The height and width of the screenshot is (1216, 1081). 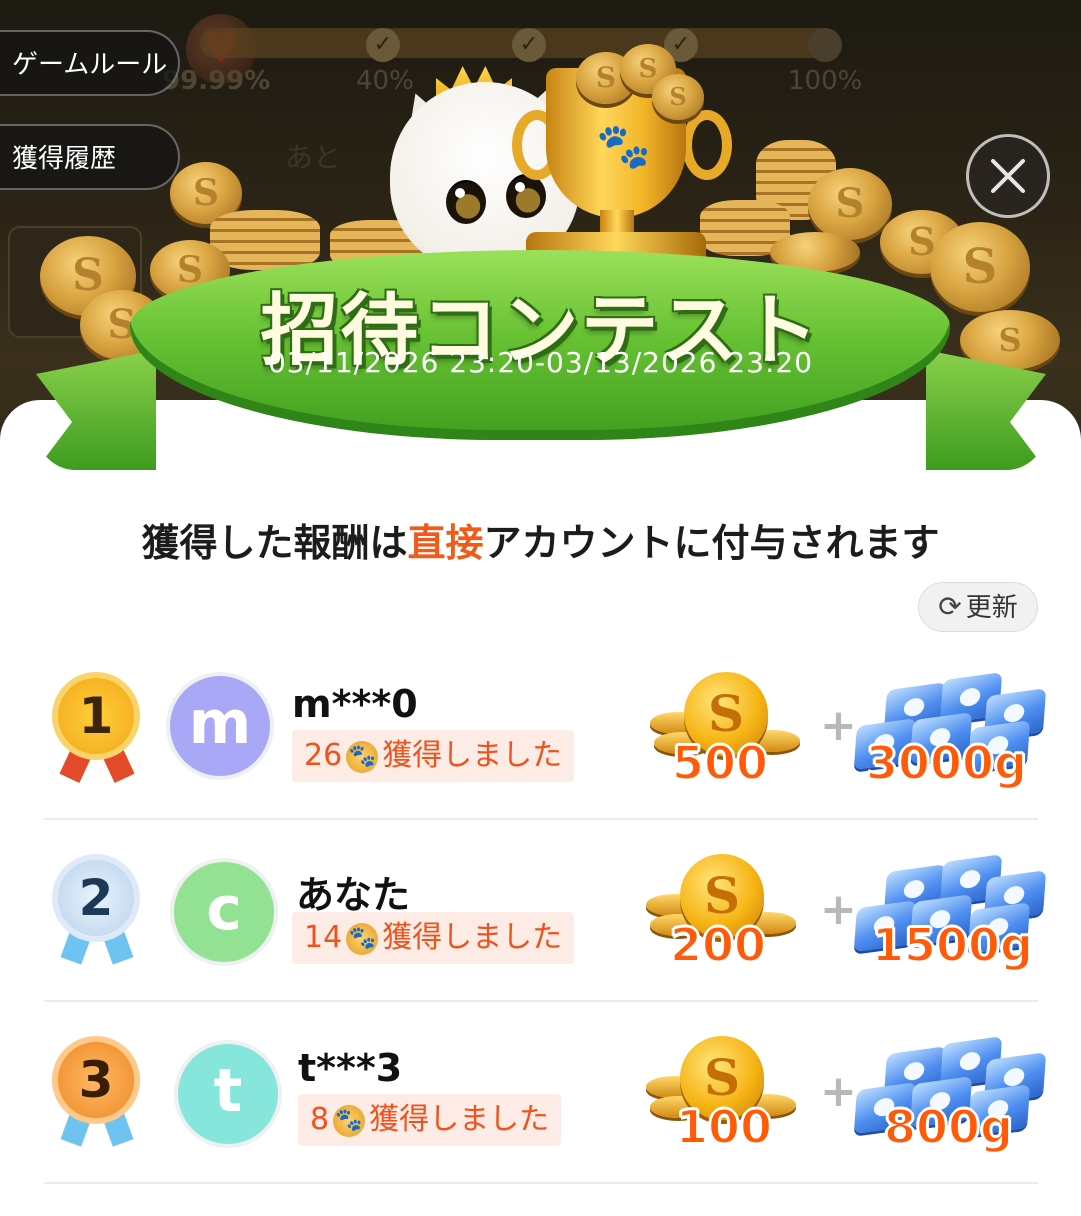 What do you see at coordinates (720, 763) in the screenshot?
I see `coin-reward-amount: 500` at bounding box center [720, 763].